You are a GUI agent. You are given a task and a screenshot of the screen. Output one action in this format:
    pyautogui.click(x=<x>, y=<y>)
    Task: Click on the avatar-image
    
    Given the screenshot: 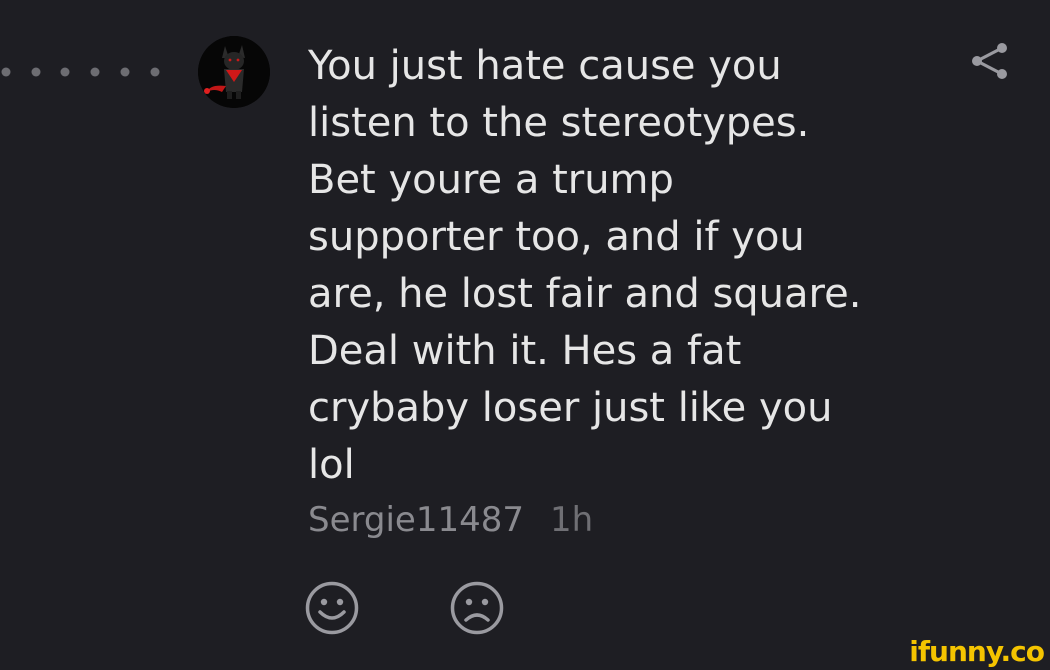 What is the action you would take?
    pyautogui.click(x=234, y=72)
    